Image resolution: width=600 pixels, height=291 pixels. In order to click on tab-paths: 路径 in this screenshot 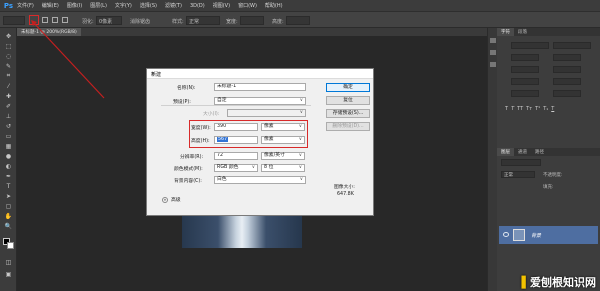, I will do `click(539, 152)`.